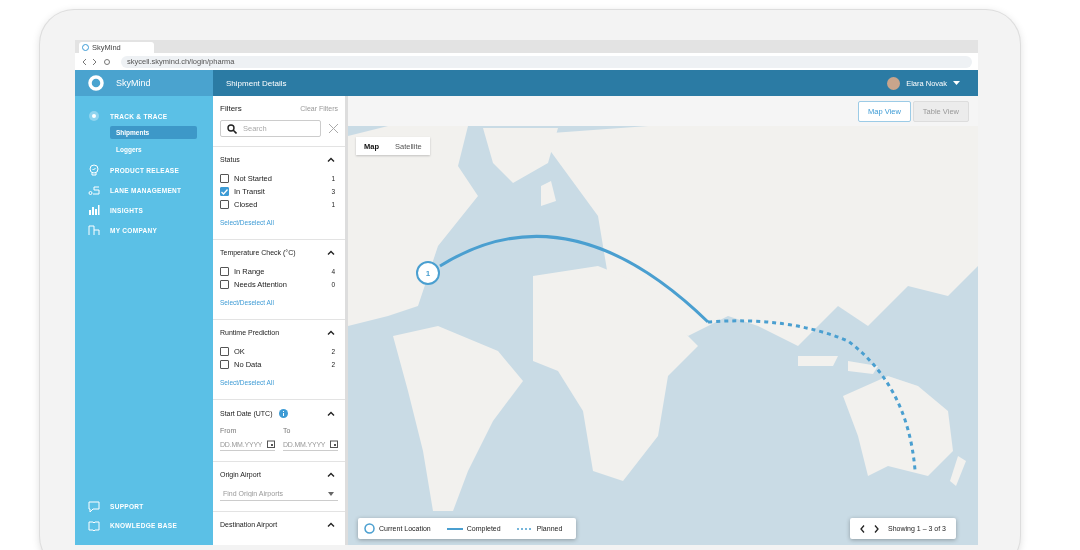 The height and width of the screenshot is (550, 1080). Describe the element at coordinates (96, 83) in the screenshot. I see `logo-icon` at that location.